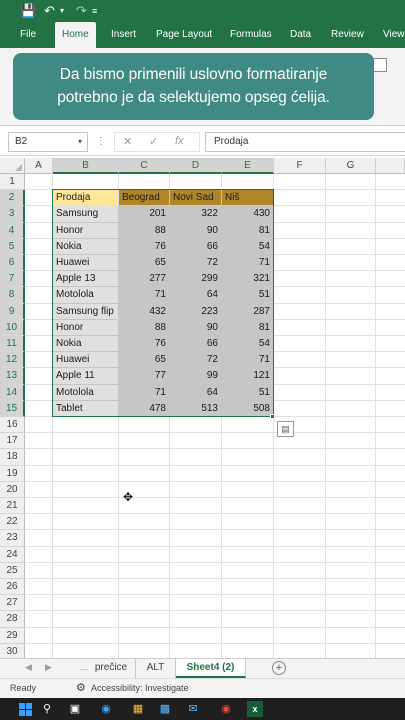 This screenshot has width=405, height=720. What do you see at coordinates (12, 603) in the screenshot?
I see `row-header-27: 27` at bounding box center [12, 603].